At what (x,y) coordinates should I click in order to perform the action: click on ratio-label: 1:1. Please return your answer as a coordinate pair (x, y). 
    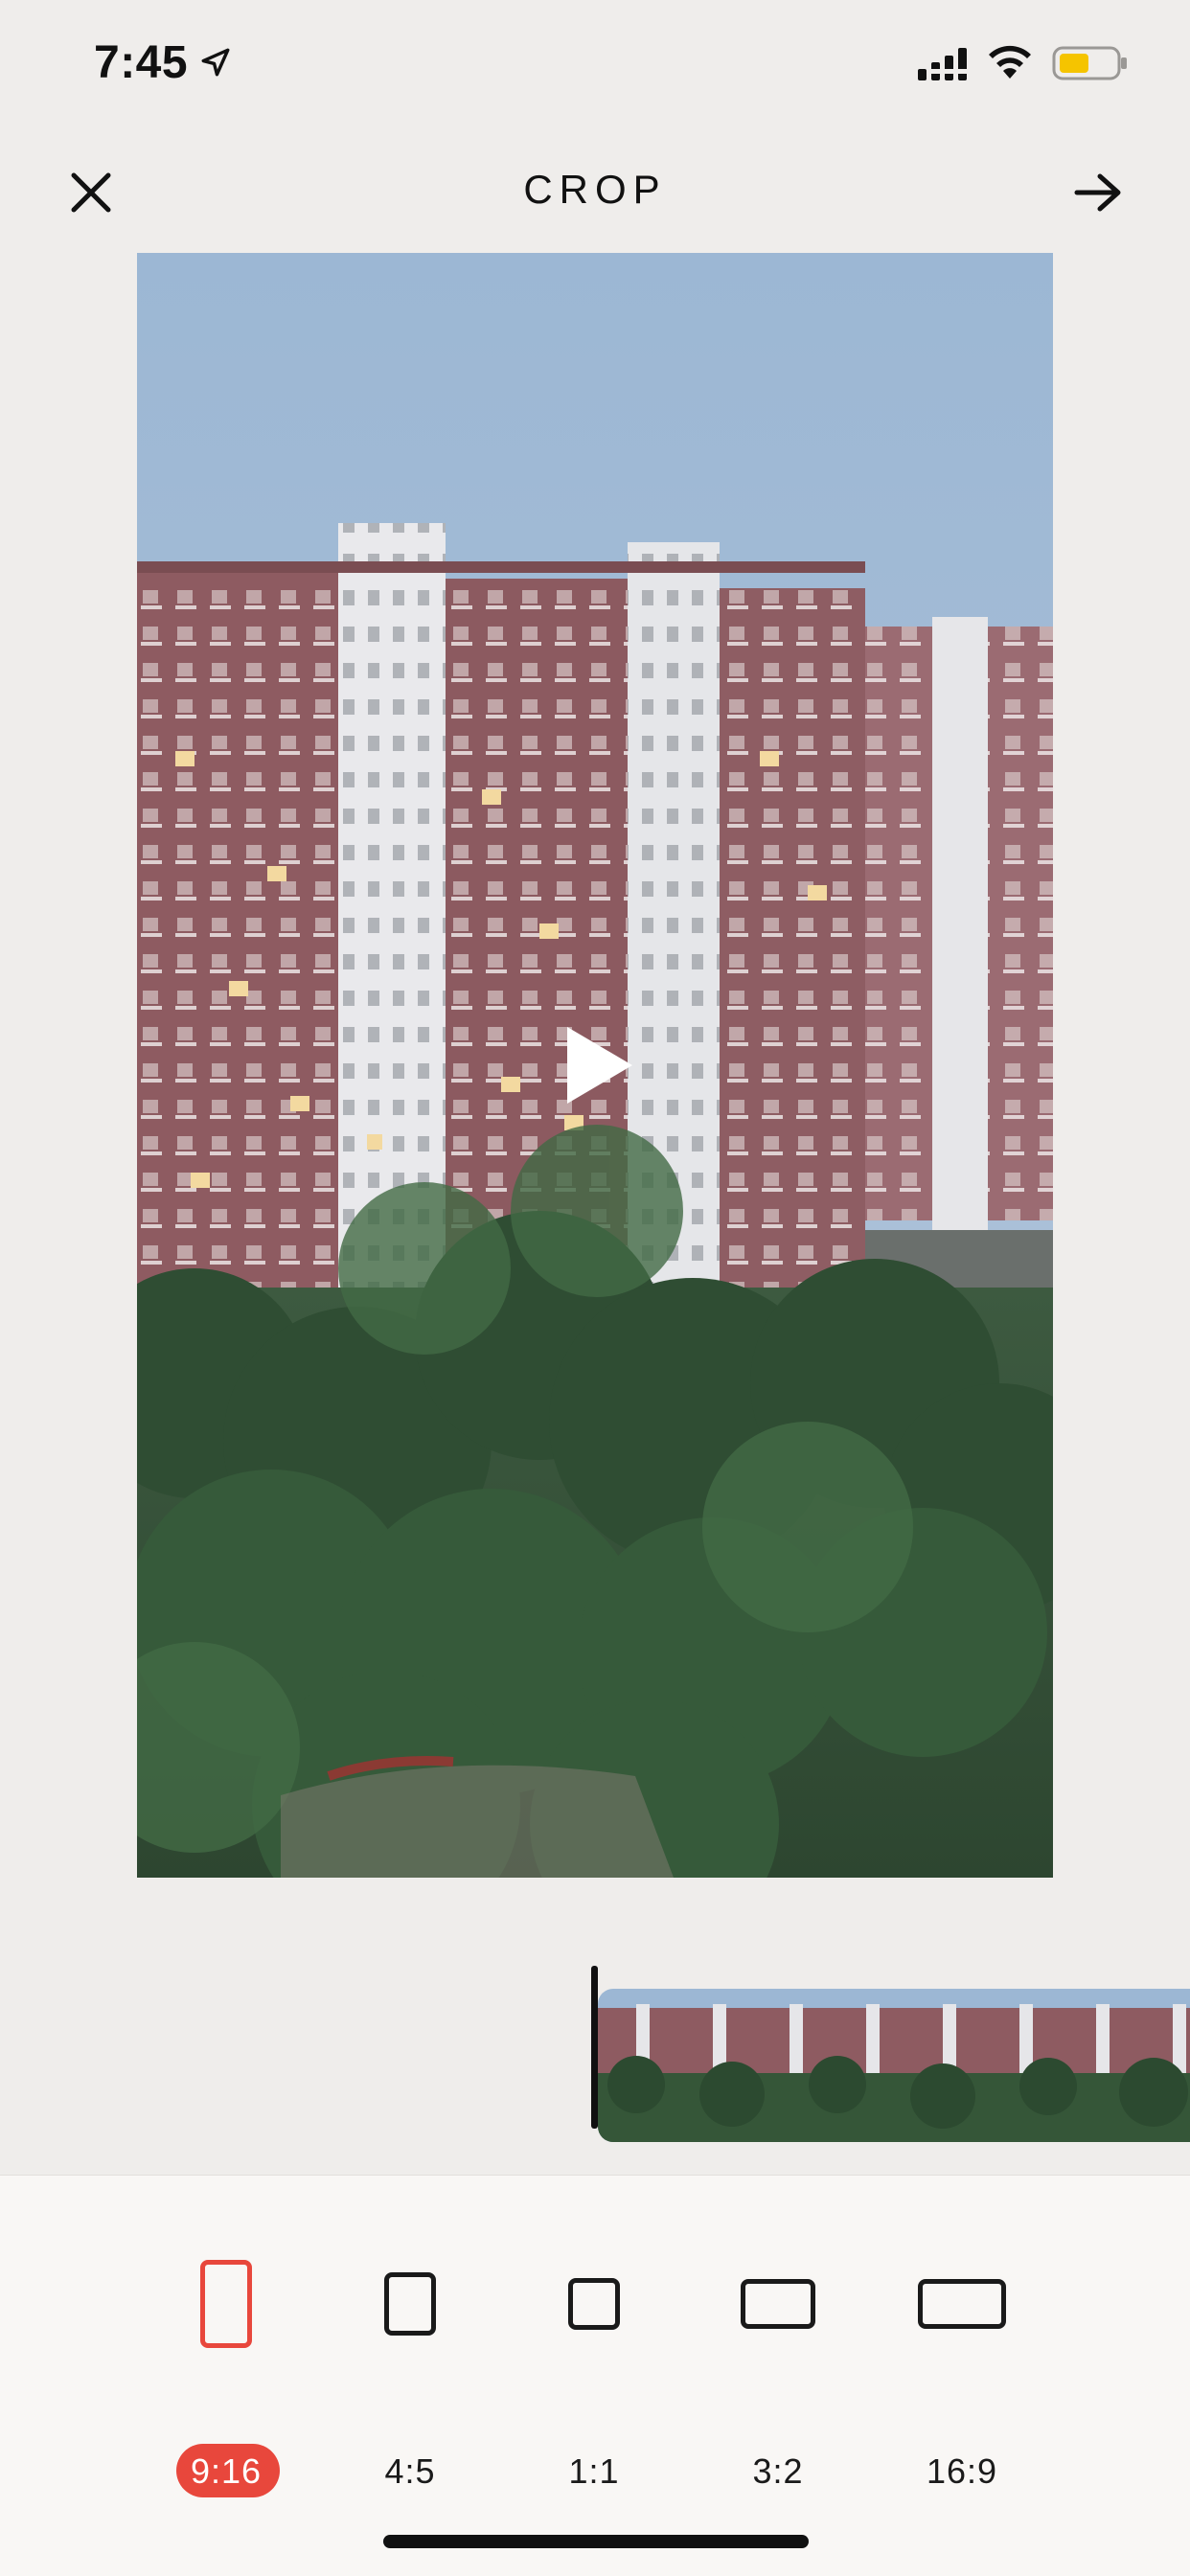
    Looking at the image, I should click on (594, 2471).